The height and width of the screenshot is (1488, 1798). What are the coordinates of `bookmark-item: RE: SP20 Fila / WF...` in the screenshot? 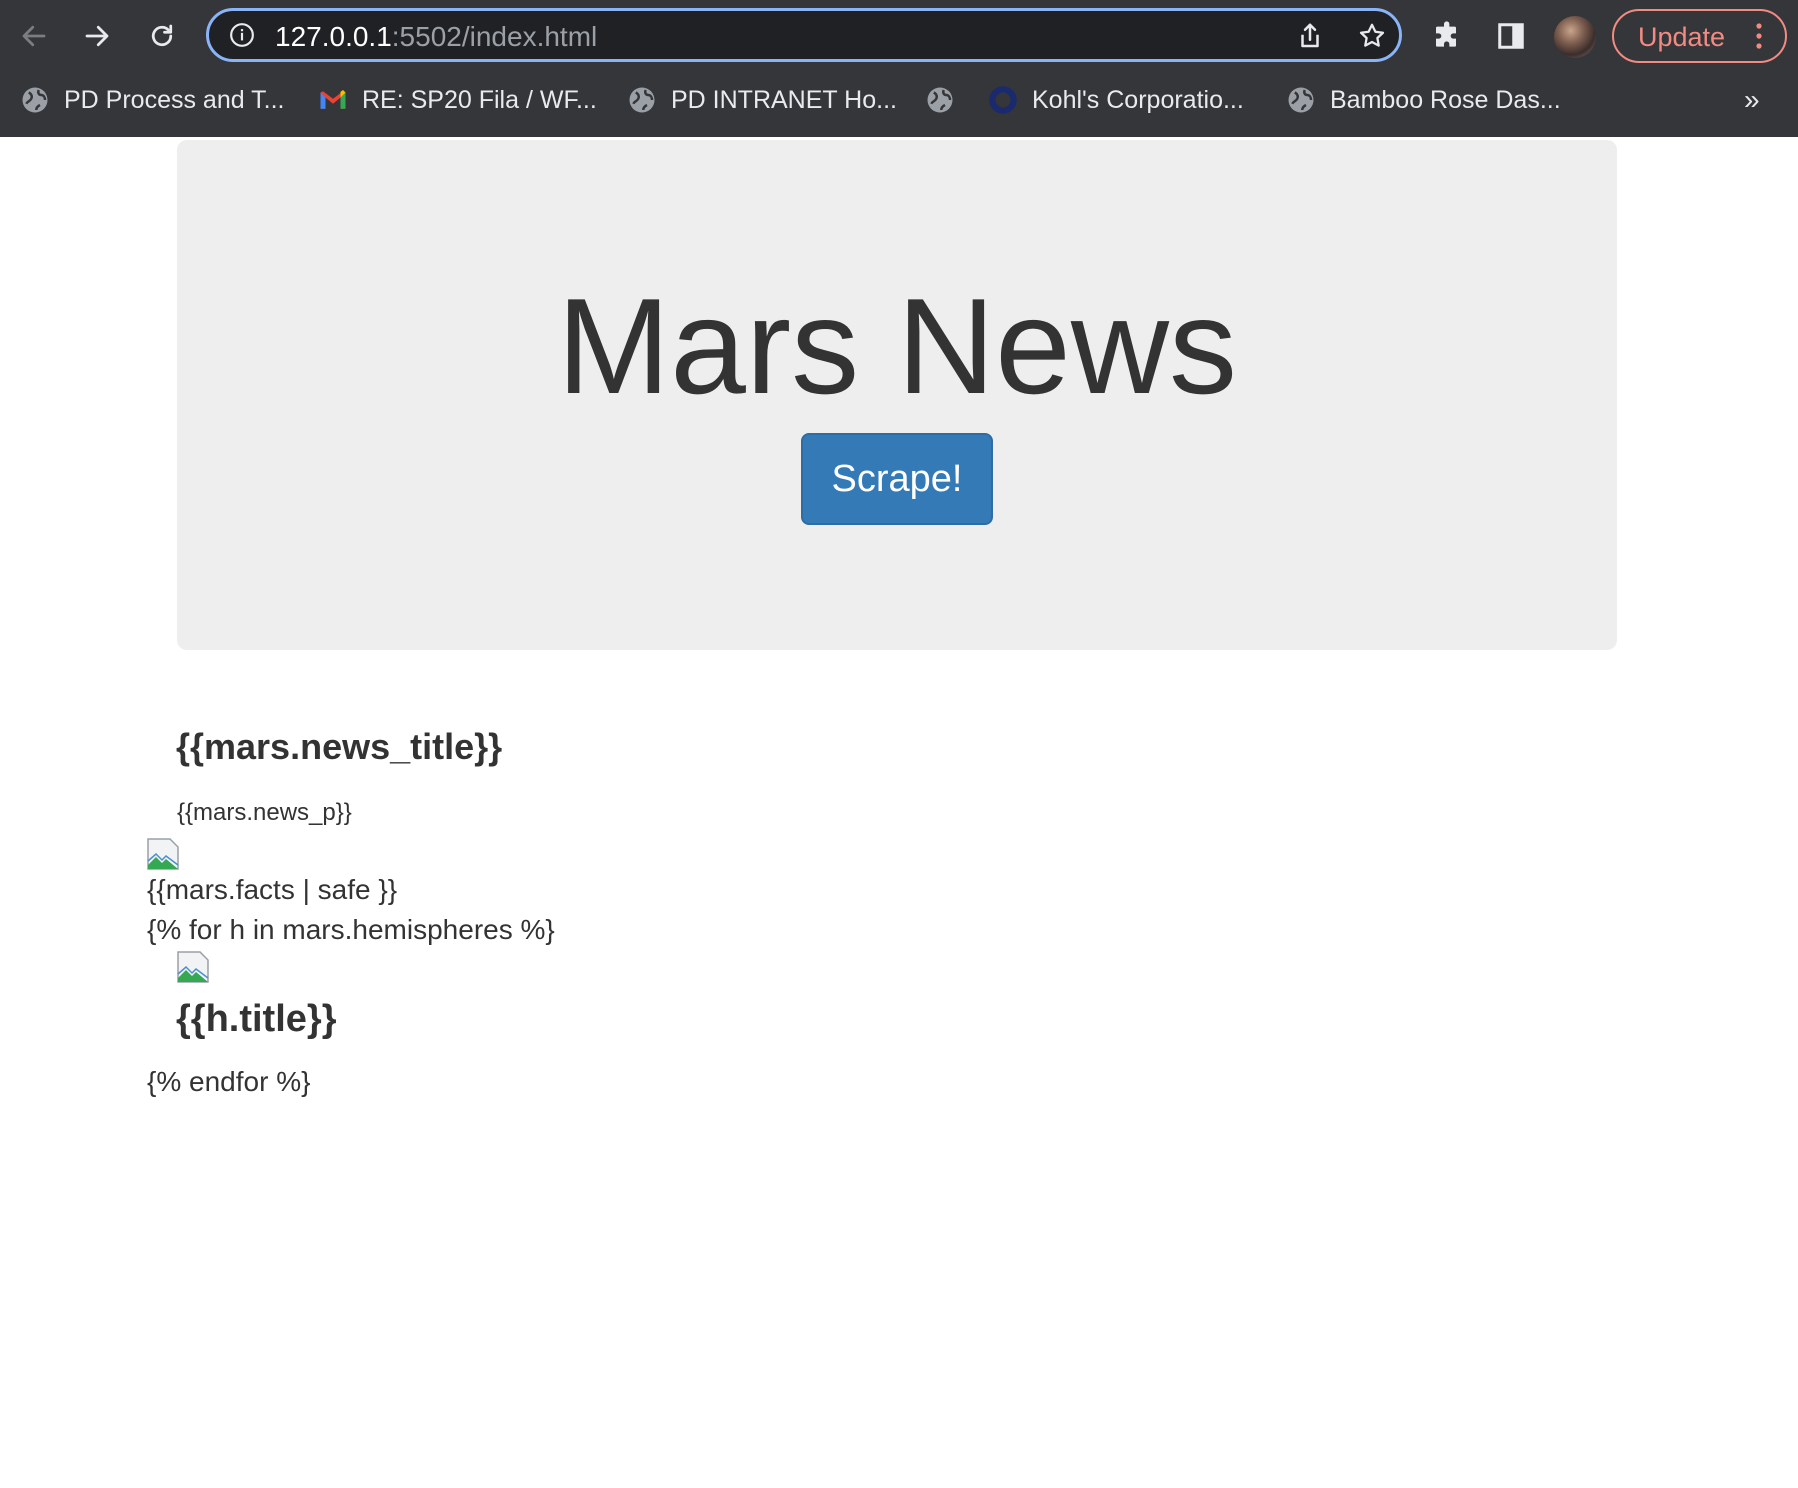 It's located at (457, 100).